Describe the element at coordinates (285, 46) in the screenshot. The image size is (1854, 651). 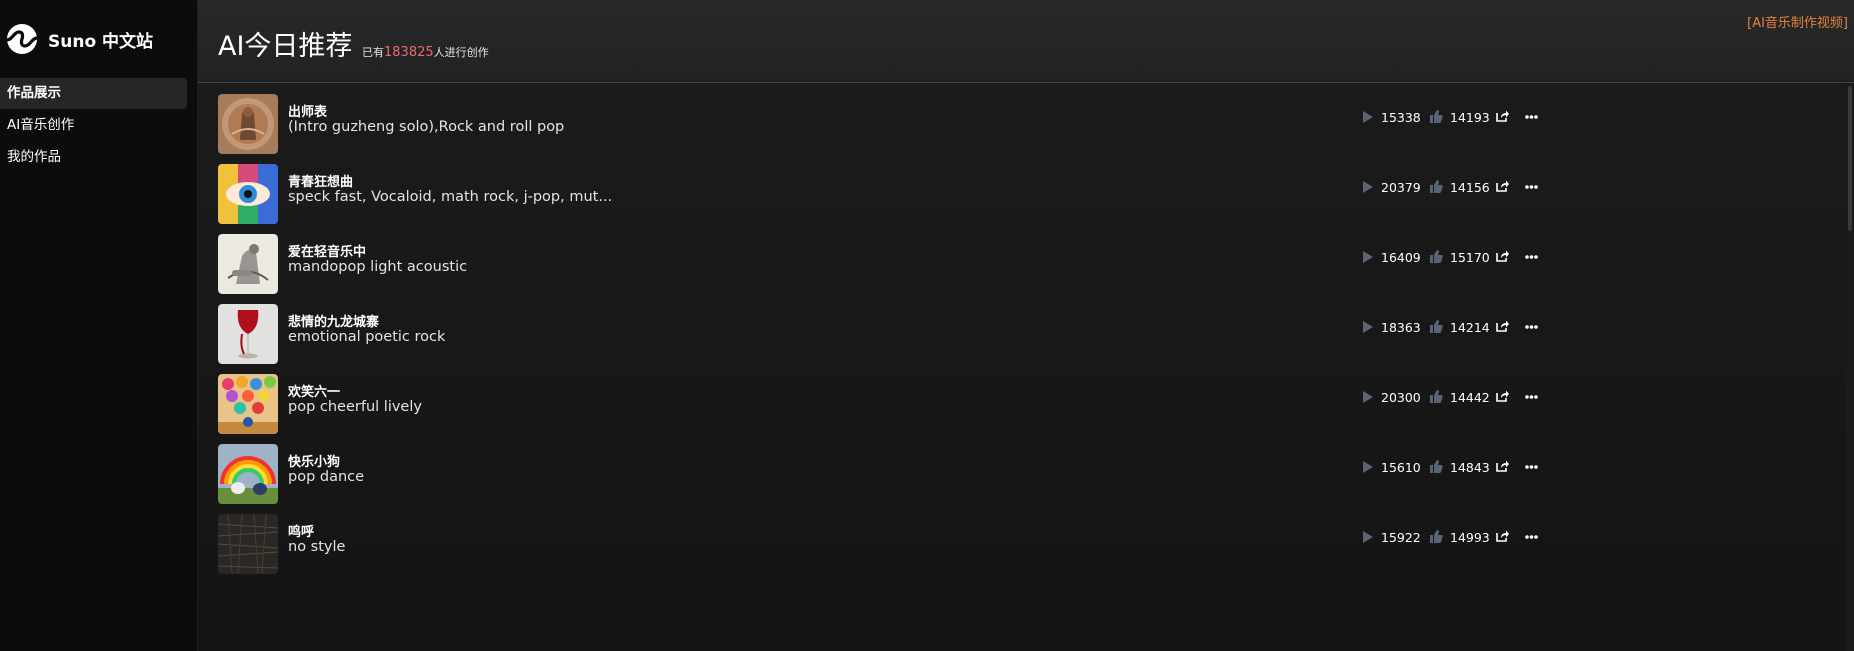
I see `page-title: AI今日推荐` at that location.